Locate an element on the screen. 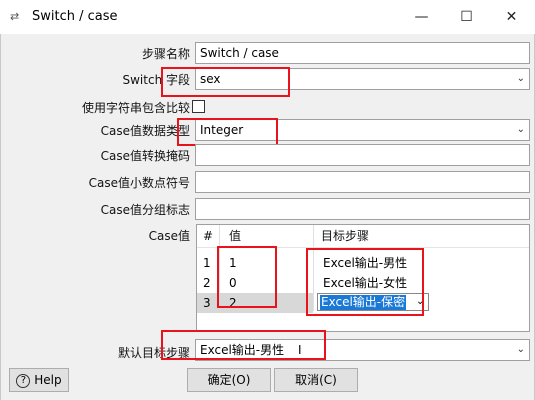 Image resolution: width=535 pixels, height=400 pixels. help-button: ? Help is located at coordinates (39, 380).